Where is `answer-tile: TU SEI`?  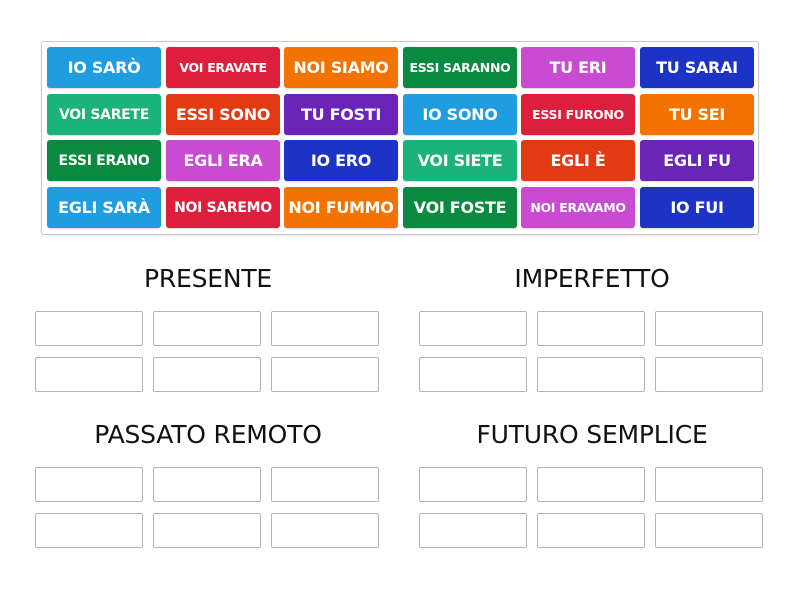 answer-tile: TU SEI is located at coordinates (697, 114).